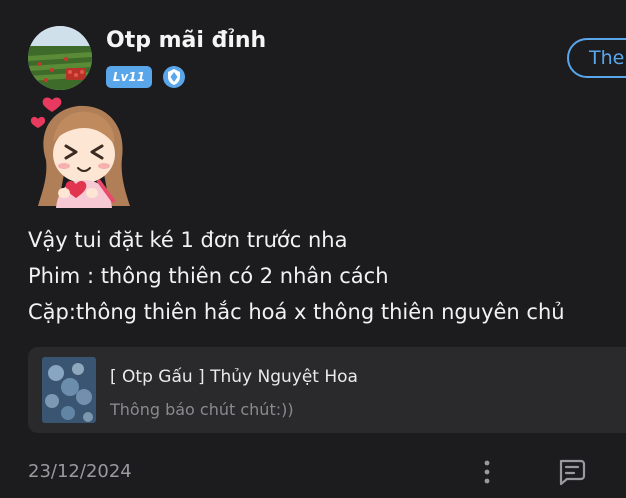  Describe the element at coordinates (596, 58) in the screenshot. I see `follow-button: The` at that location.